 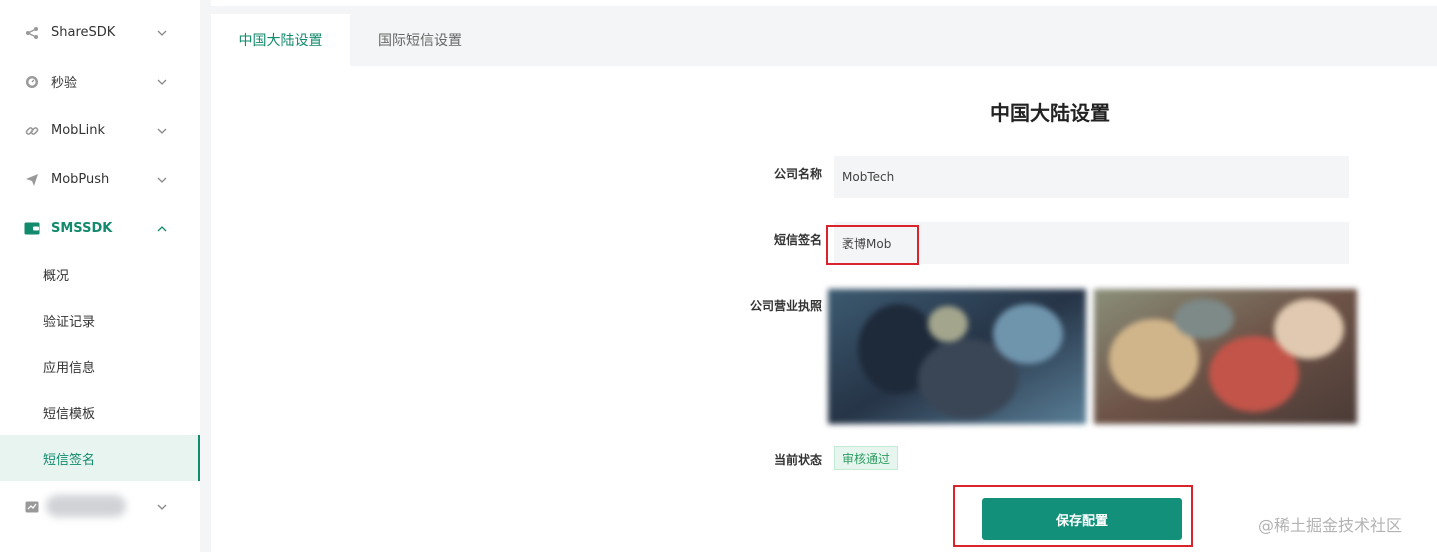 I want to click on company-name-field: MobTech, so click(x=1091, y=177).